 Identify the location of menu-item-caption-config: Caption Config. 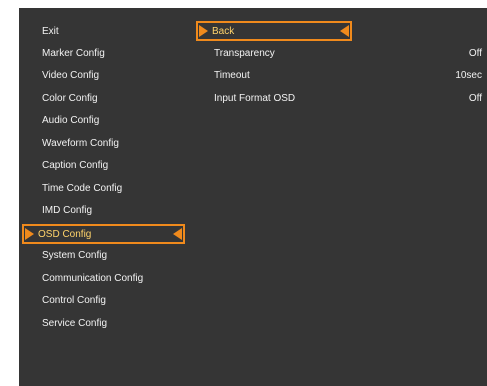
(75, 166).